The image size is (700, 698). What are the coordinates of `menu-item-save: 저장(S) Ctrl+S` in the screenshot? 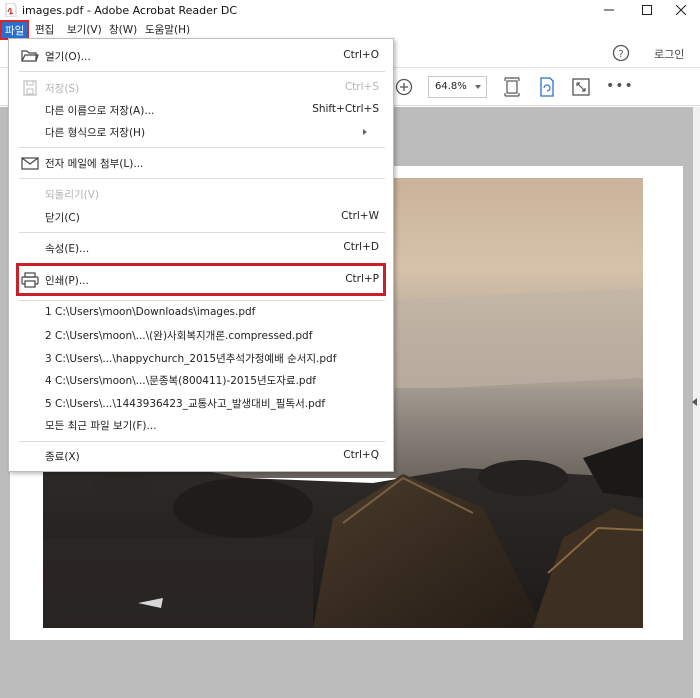 It's located at (201, 88).